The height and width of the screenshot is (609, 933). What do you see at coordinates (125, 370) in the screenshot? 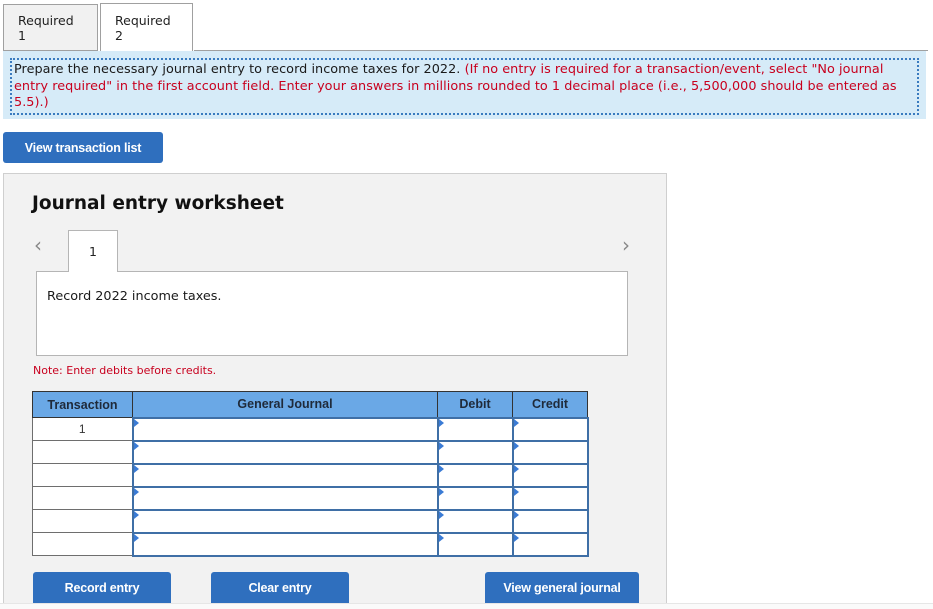
I see `debits-credits-note: Note: Enter debits before credits.` at bounding box center [125, 370].